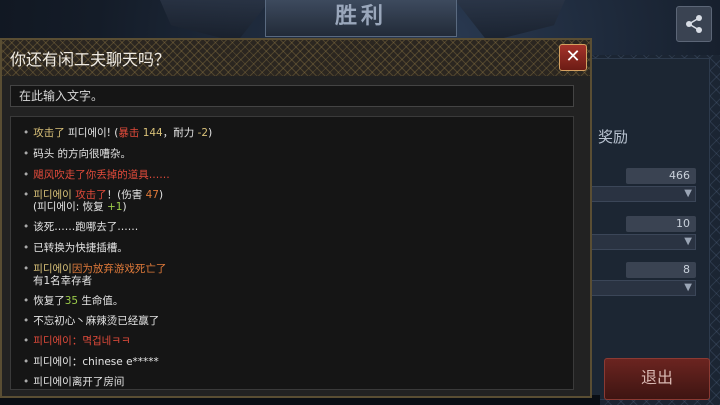 The image size is (720, 405). I want to click on message-fragment: 码头 的方向很嘈杂。, so click(82, 154).